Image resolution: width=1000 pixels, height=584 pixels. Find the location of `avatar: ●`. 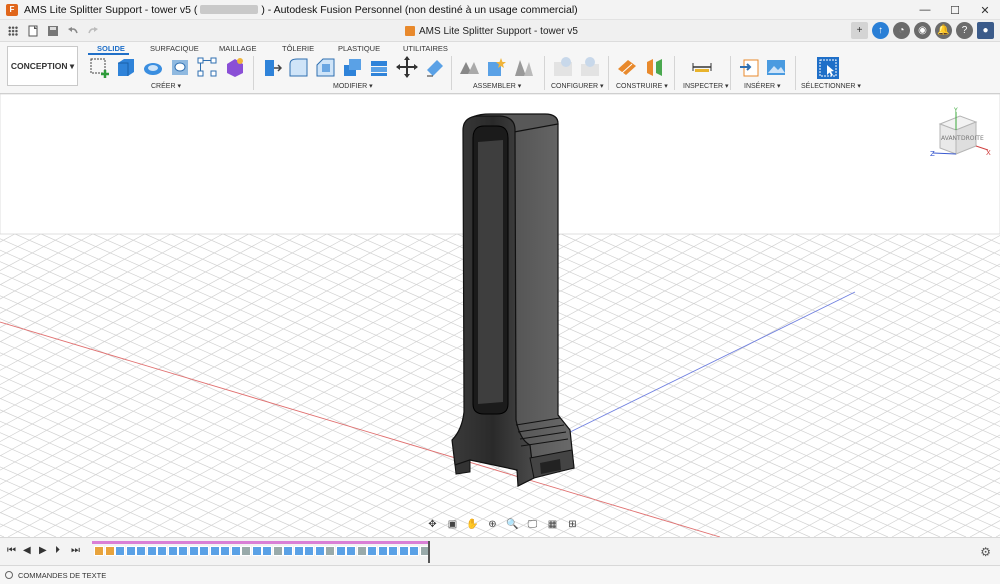

avatar: ● is located at coordinates (985, 30).